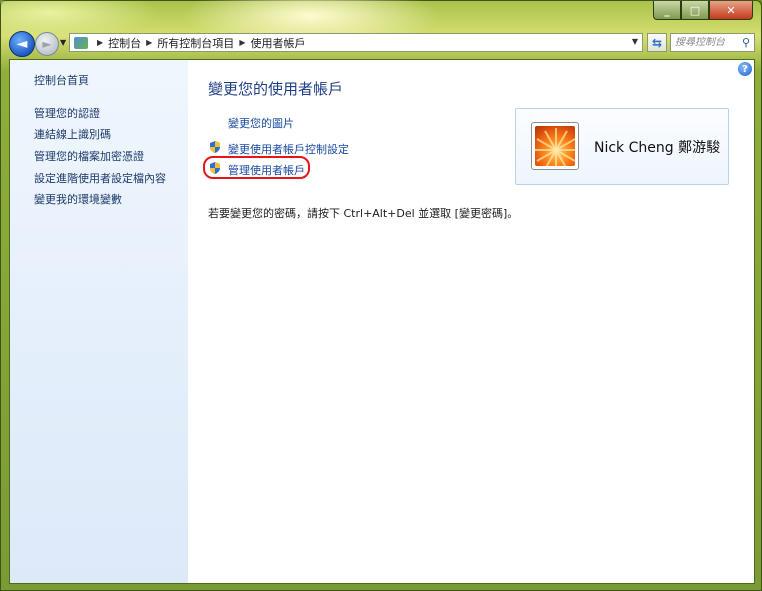 This screenshot has height=591, width=762. Describe the element at coordinates (89, 156) in the screenshot. I see `sidebar-item-file-encryption-certificates: 管理您的檔案加密憑證` at that location.